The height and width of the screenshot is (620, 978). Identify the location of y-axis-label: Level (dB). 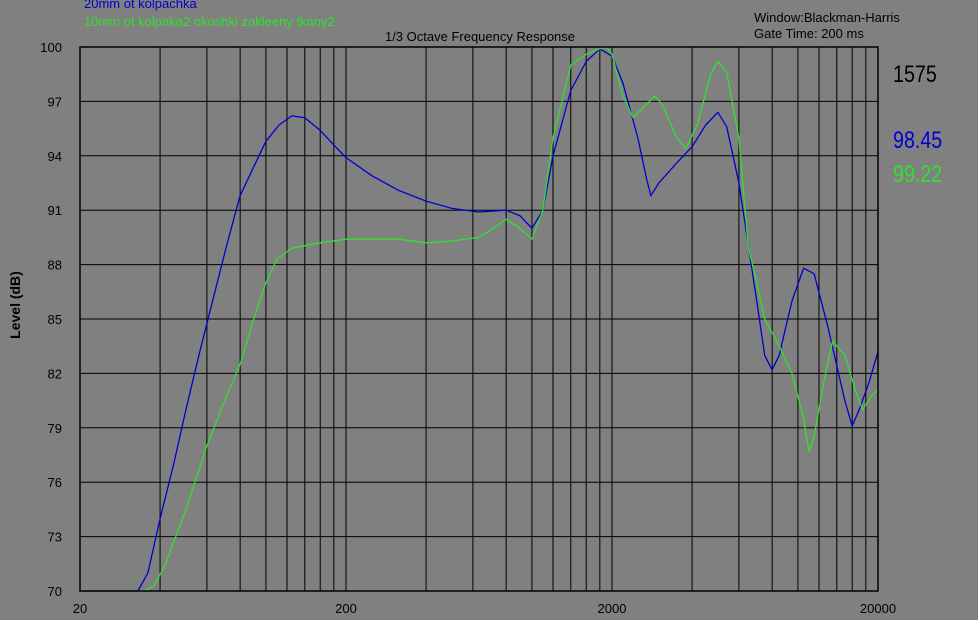
(15, 305).